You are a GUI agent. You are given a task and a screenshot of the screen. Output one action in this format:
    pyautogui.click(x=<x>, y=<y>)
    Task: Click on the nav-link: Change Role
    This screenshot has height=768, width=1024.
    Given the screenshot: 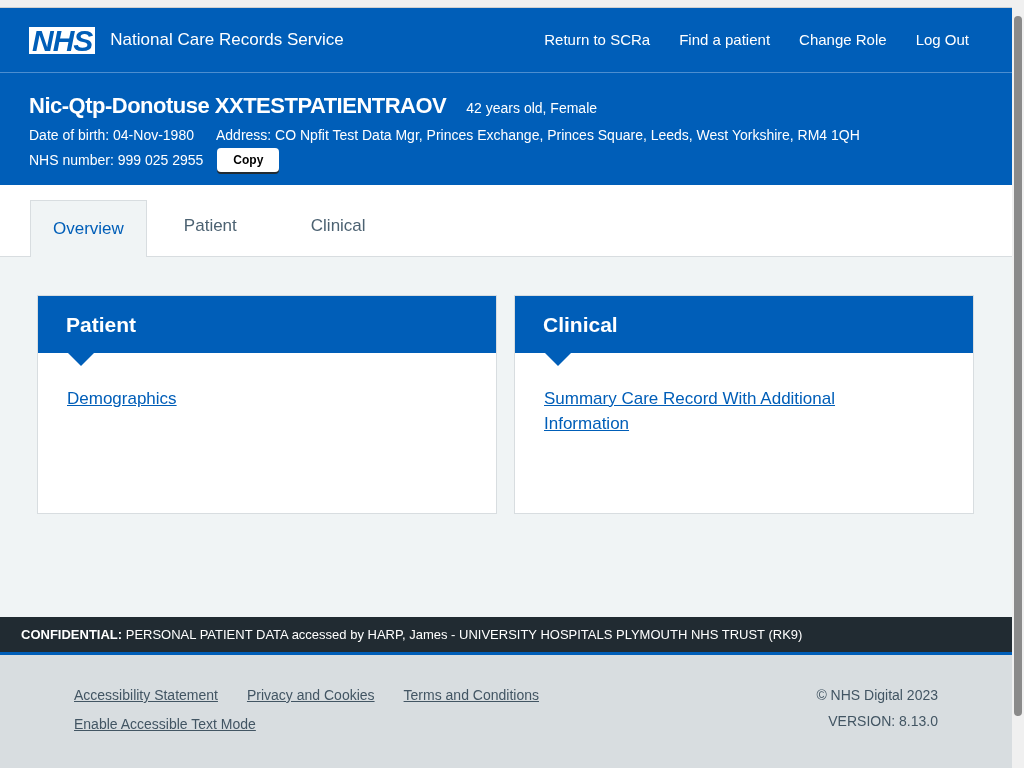 What is the action you would take?
    pyautogui.click(x=843, y=40)
    